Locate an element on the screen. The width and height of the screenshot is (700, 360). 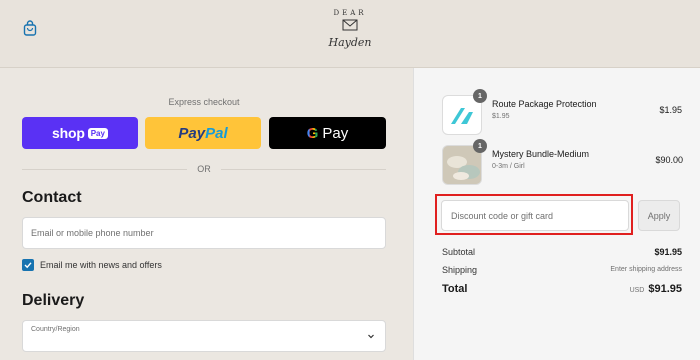
email-placeholder: Email or mobile phone number is located at coordinates (92, 233).